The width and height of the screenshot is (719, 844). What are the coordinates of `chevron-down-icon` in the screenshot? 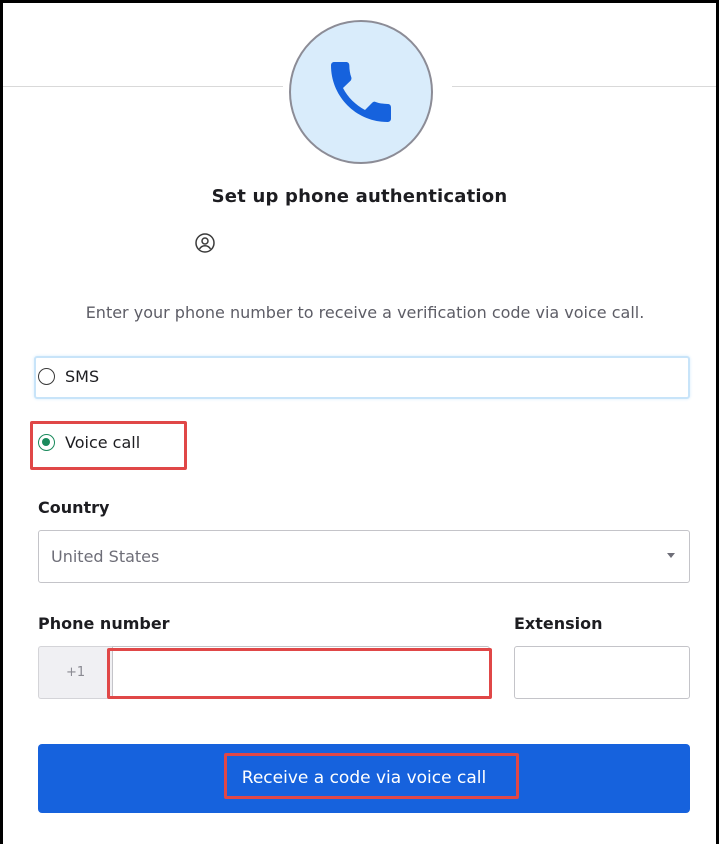 It's located at (671, 555).